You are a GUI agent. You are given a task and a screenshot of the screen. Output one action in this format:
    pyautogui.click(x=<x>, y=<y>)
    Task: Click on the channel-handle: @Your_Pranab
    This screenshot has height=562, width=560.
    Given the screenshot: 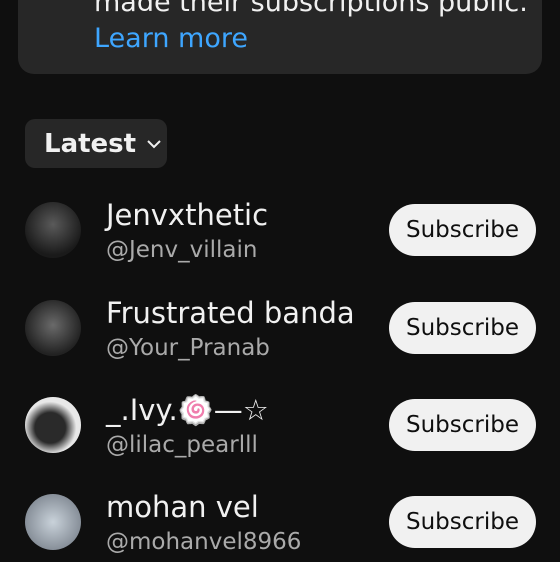 What is the action you would take?
    pyautogui.click(x=188, y=348)
    